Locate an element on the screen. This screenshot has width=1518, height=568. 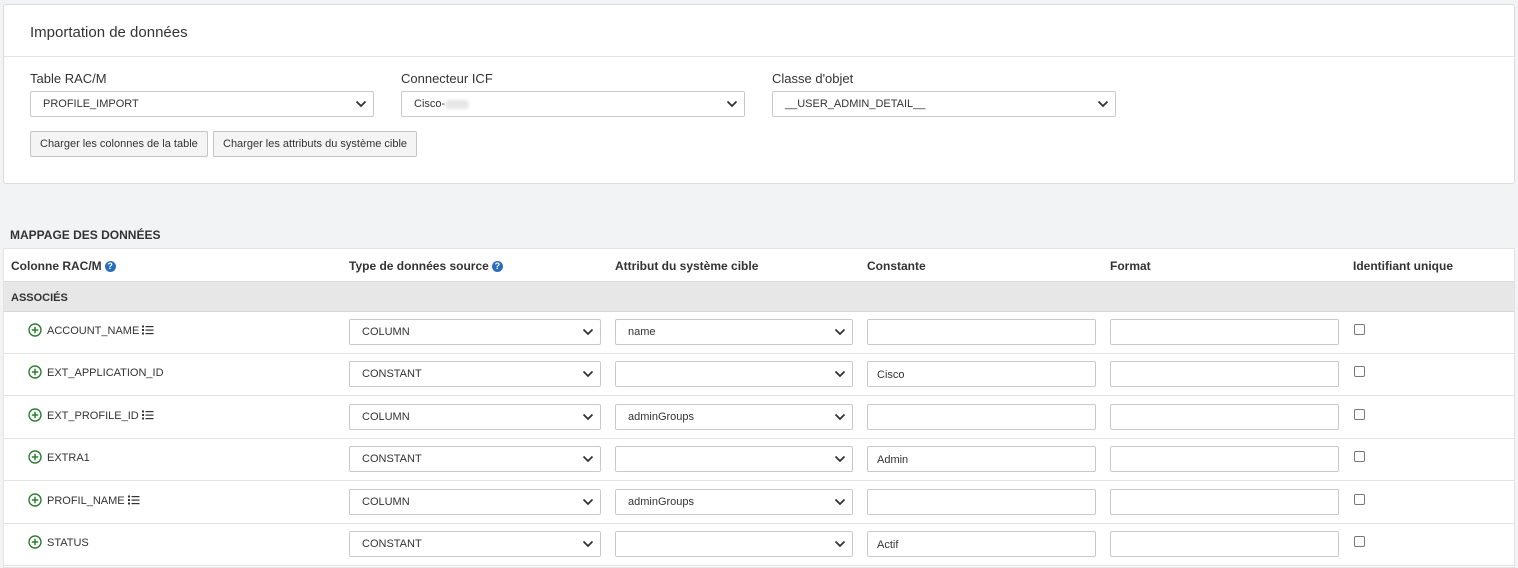
group-row-associes: ASSOCIÉS is located at coordinates (759, 297).